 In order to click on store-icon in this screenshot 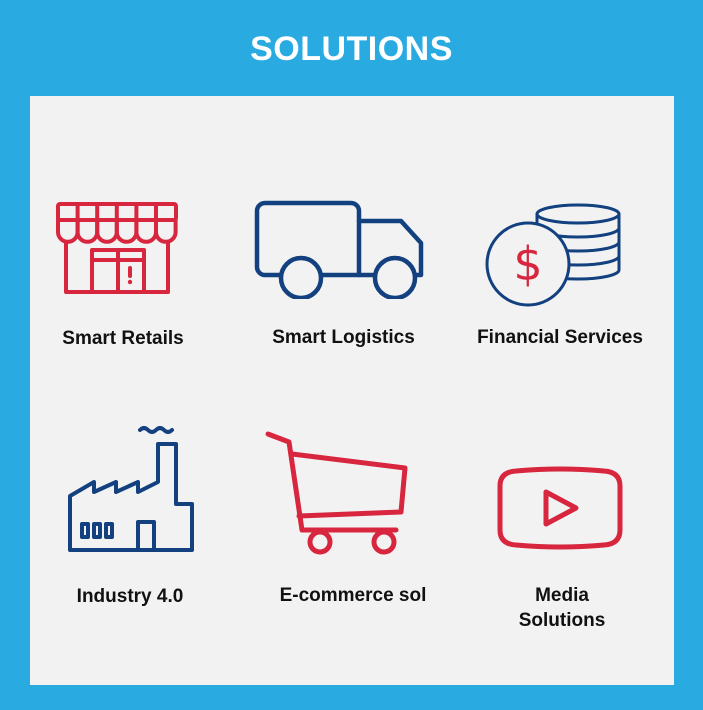, I will do `click(117, 248)`.